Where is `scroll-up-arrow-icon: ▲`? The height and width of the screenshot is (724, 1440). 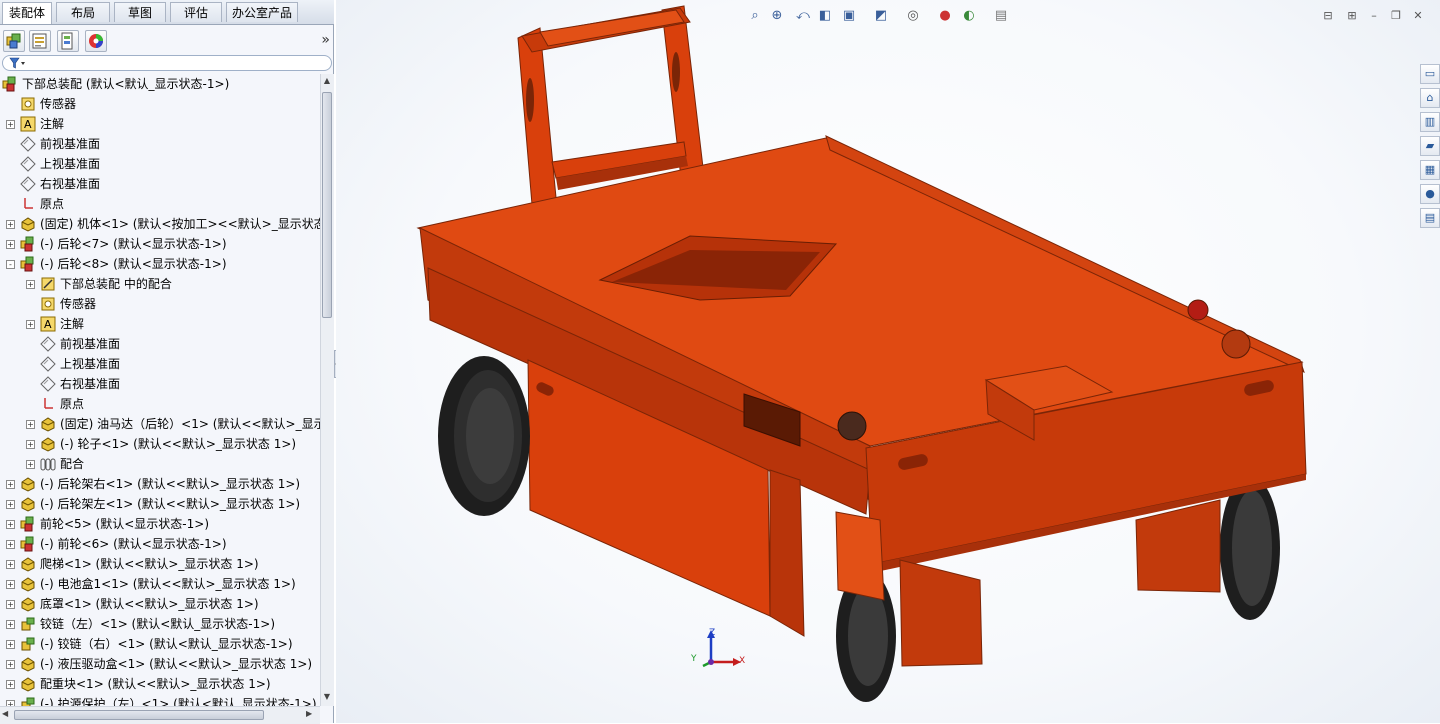
scroll-up-arrow-icon: ▲ is located at coordinates (327, 82).